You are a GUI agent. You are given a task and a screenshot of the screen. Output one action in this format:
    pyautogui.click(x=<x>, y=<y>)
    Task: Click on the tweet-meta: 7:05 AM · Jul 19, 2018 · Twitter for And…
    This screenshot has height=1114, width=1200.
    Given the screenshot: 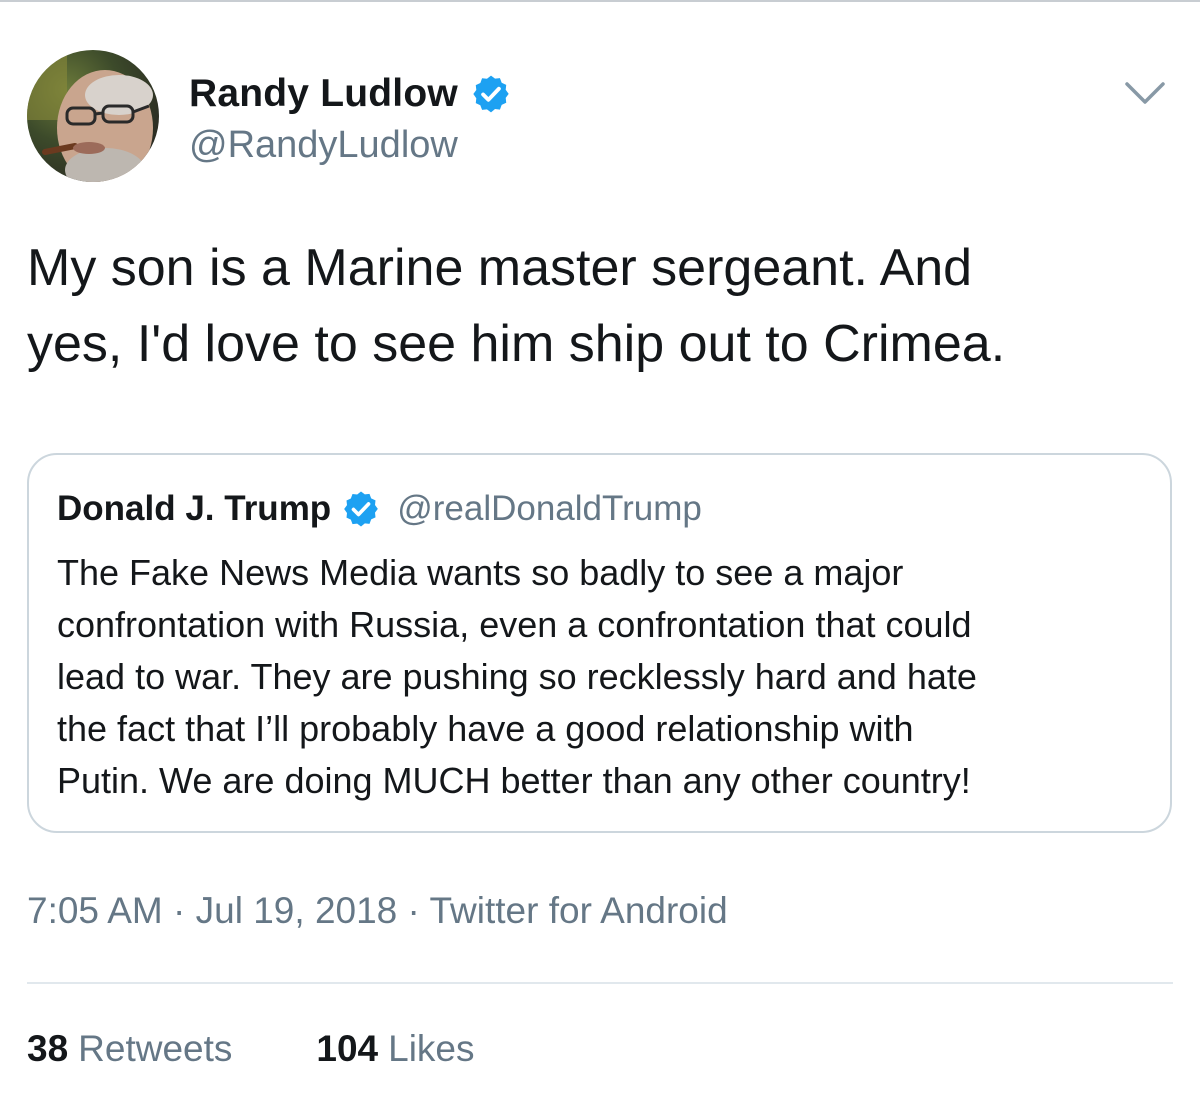 What is the action you would take?
    pyautogui.click(x=377, y=911)
    